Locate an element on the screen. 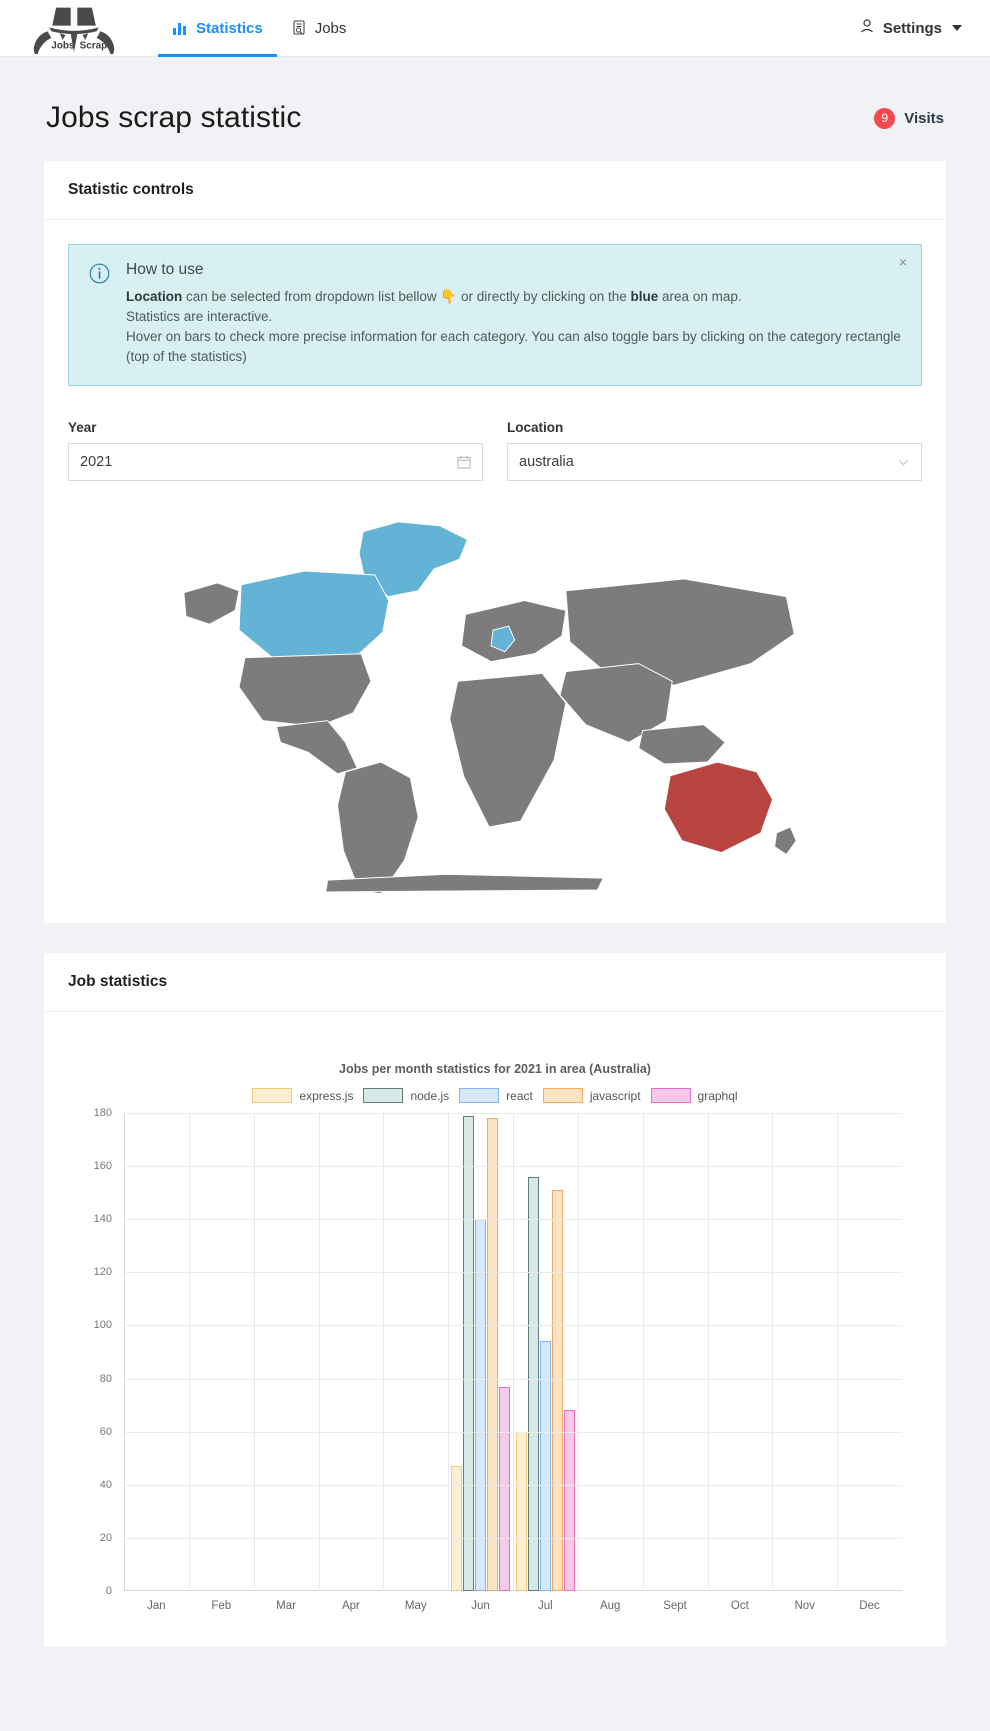 This screenshot has height=1731, width=990. user-icon is located at coordinates (867, 28).